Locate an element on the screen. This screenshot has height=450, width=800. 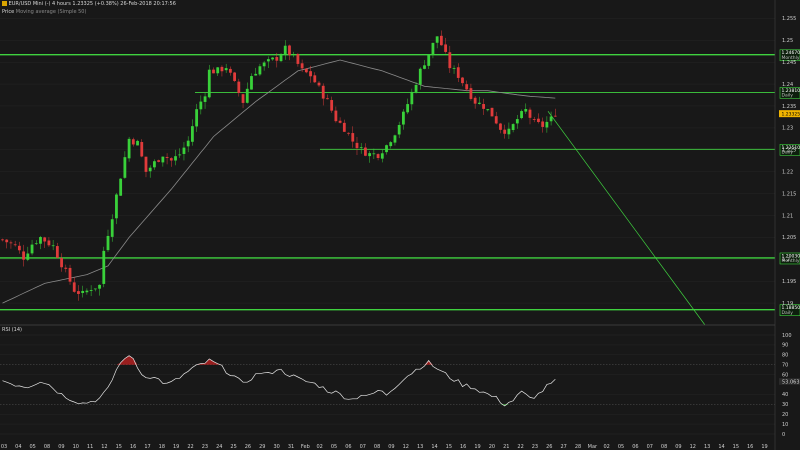
time-tick-label: 18 is located at coordinates (162, 447).